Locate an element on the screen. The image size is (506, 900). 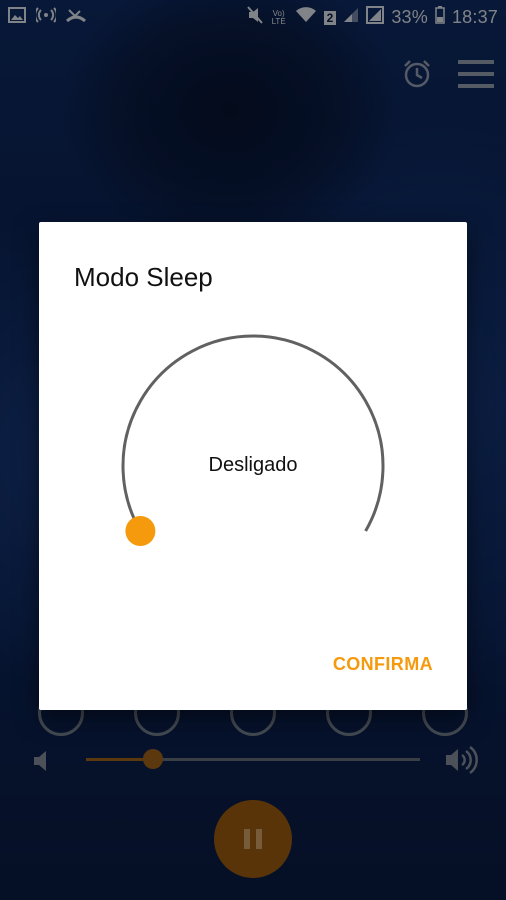
dial-knob is located at coordinates (140, 531).